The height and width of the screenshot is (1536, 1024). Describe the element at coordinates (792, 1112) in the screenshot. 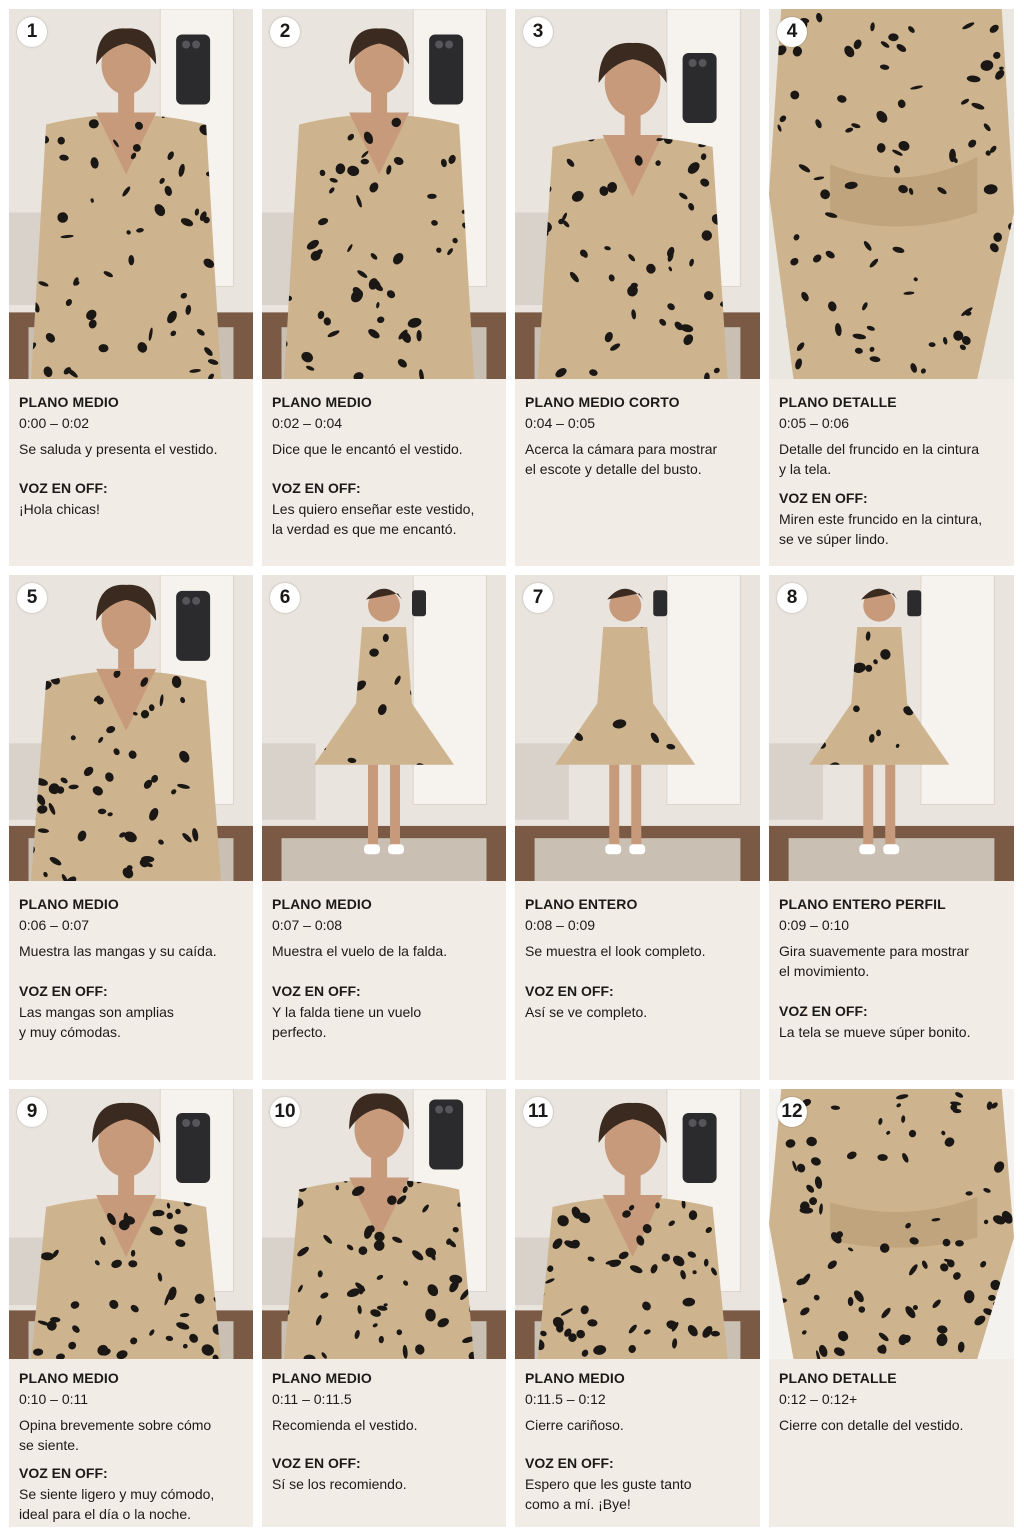

I see `scene-number-badge: 12` at that location.